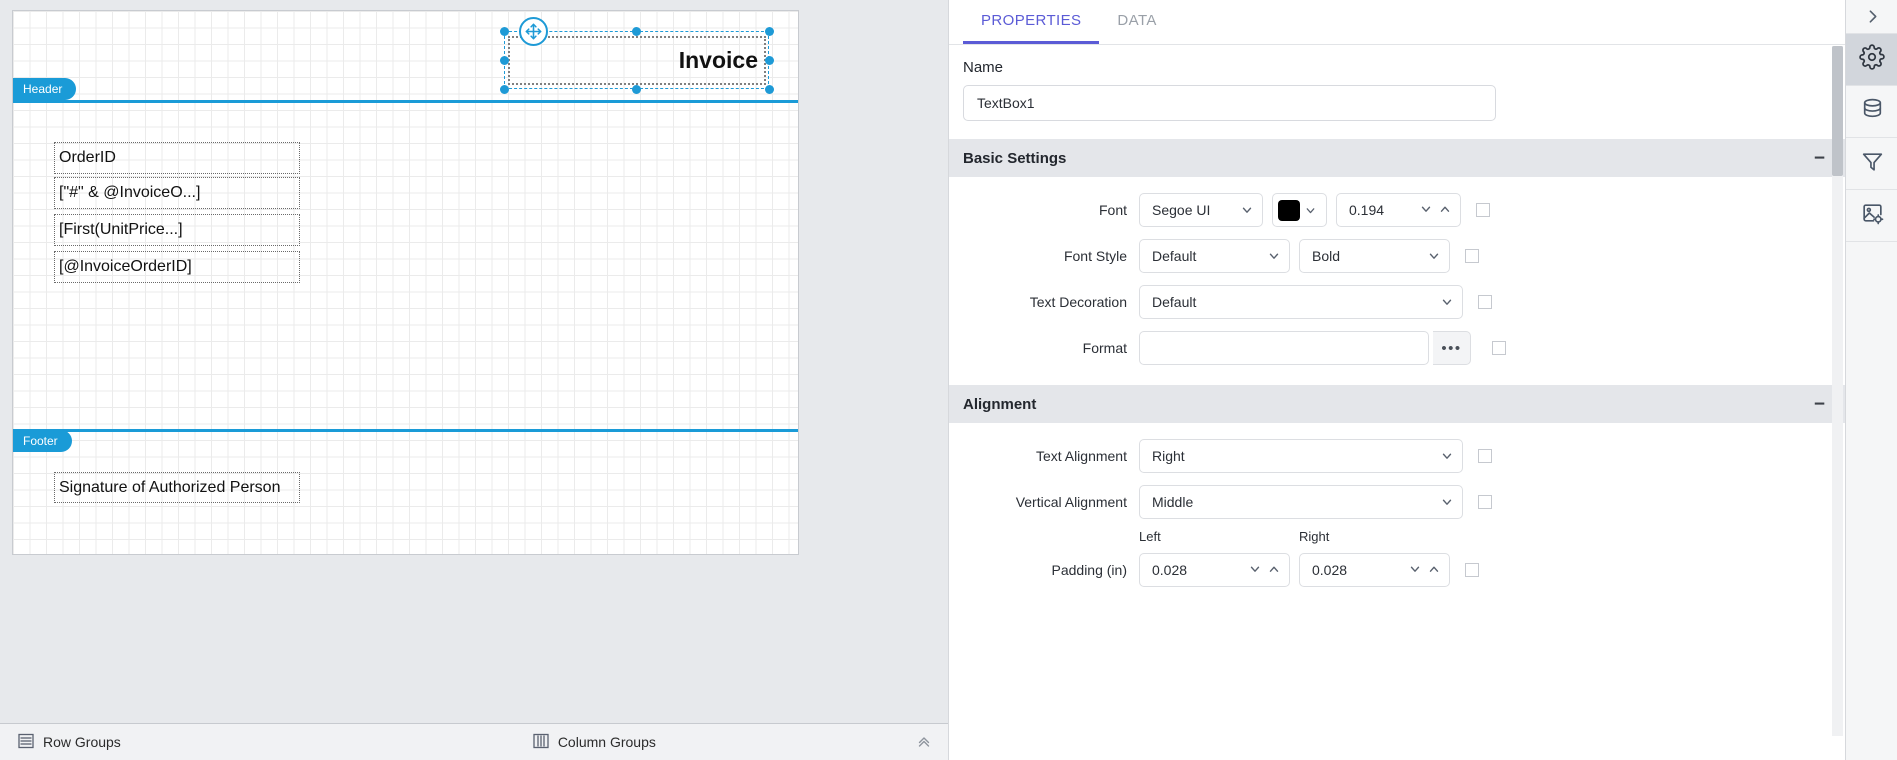 The height and width of the screenshot is (760, 1897). Describe the element at coordinates (1301, 456) in the screenshot. I see `text-alignment-select: Right` at that location.